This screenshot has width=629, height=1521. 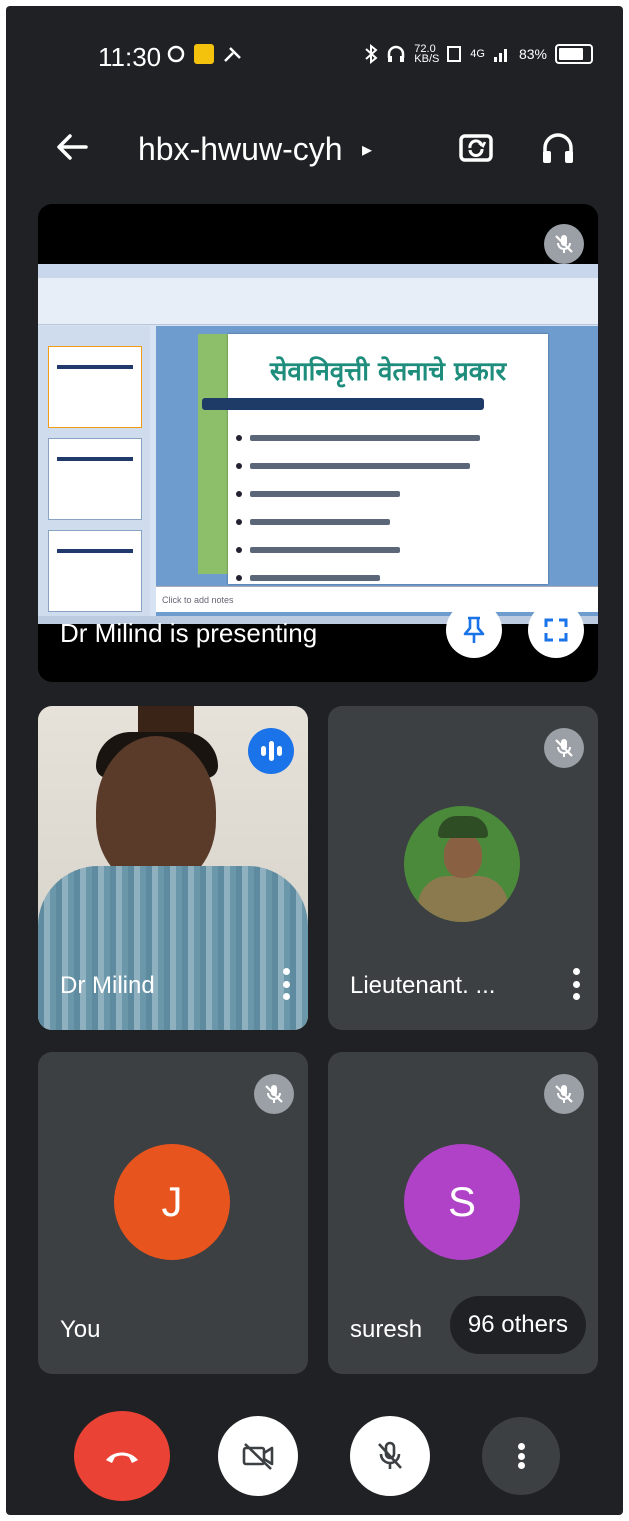 I want to click on network-speed: 72.0 KB/S, so click(x=427, y=54).